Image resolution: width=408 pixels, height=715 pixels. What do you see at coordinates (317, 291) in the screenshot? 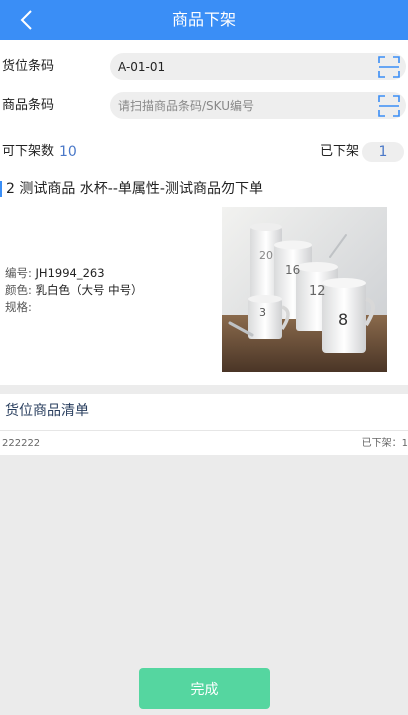
I see `svg-text: 12` at bounding box center [317, 291].